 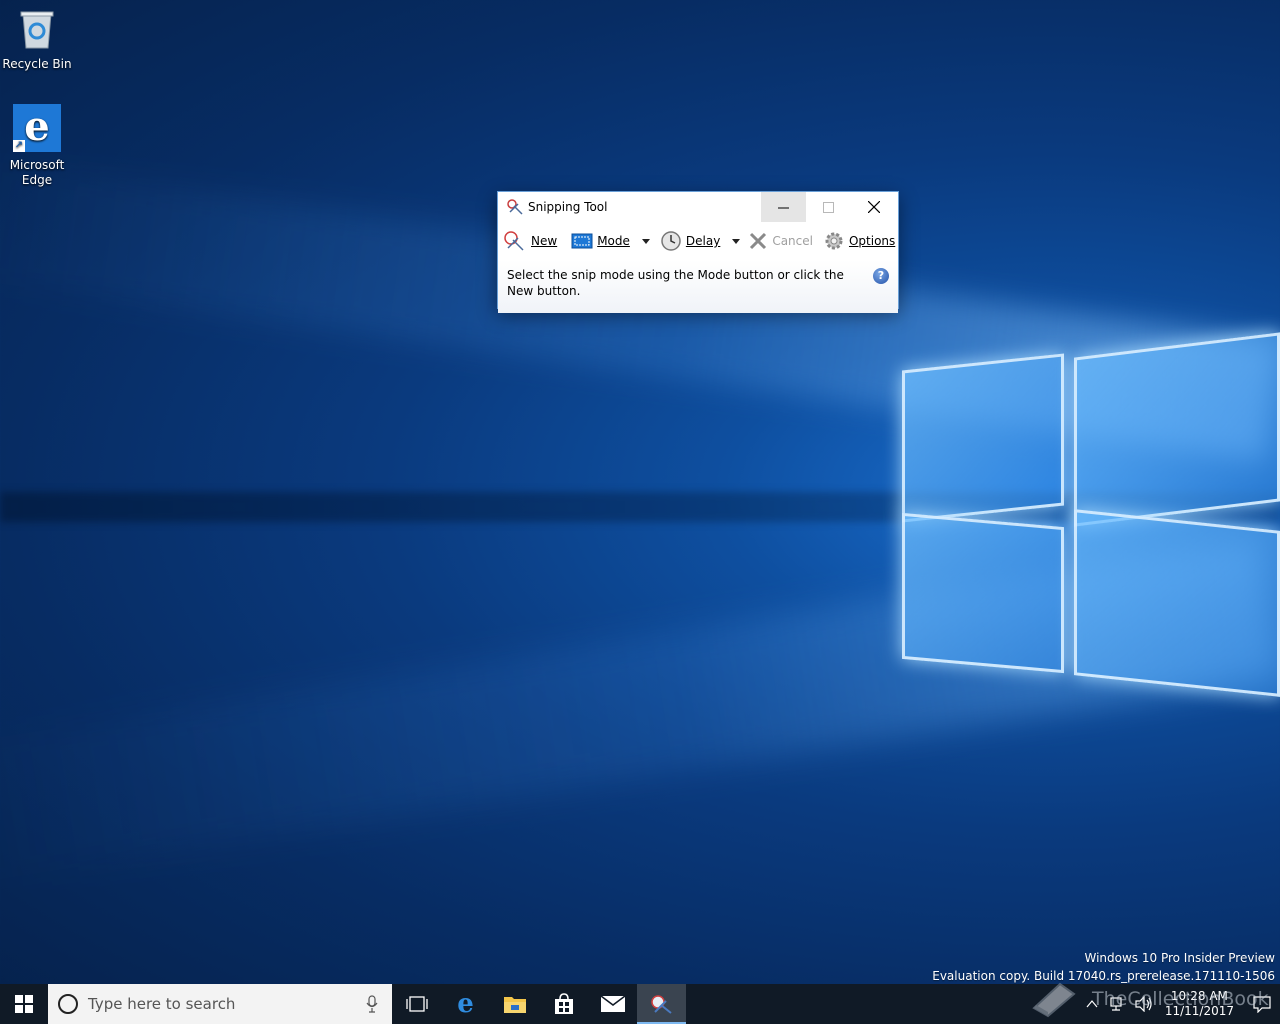 I want to click on store-icon, so click(x=563, y=1003).